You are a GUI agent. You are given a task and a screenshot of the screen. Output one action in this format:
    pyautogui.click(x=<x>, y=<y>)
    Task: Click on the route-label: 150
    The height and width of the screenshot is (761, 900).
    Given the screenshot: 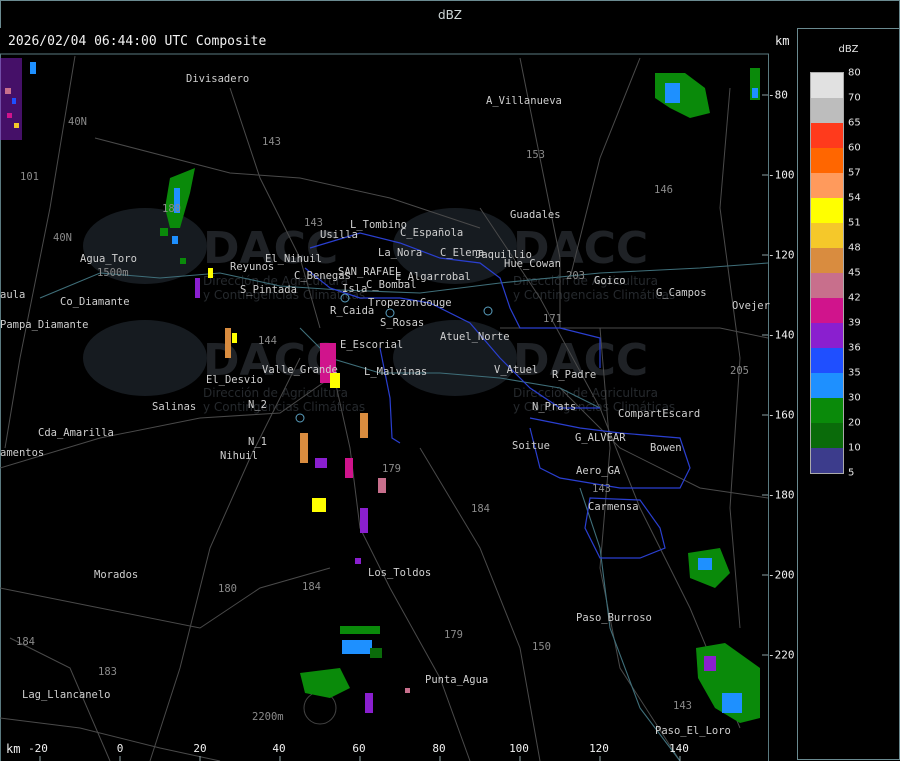 What is the action you would take?
    pyautogui.click(x=541, y=647)
    